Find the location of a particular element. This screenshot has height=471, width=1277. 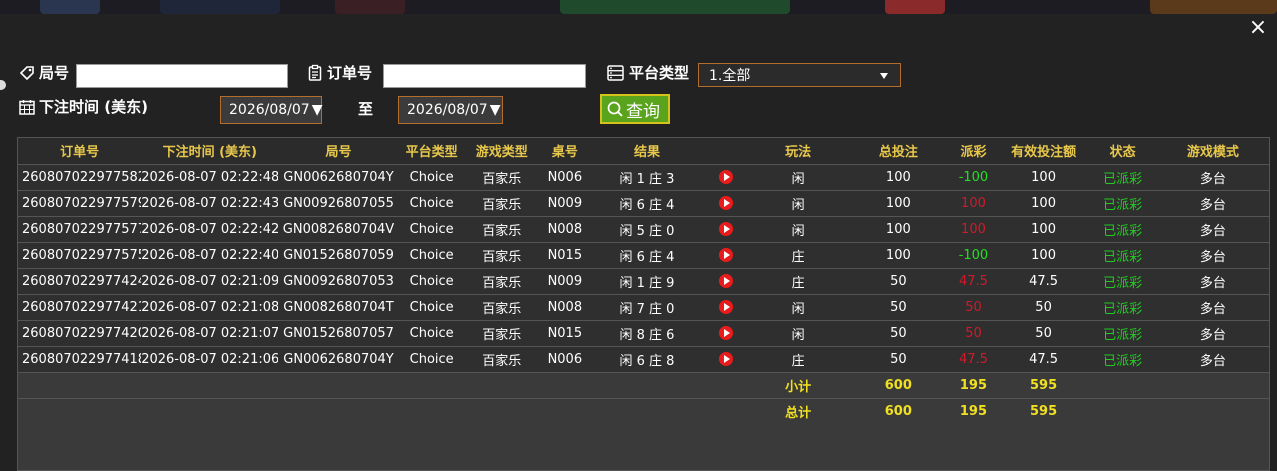

cell-time: 2026-08-07 02:21:07 is located at coordinates (210, 332).